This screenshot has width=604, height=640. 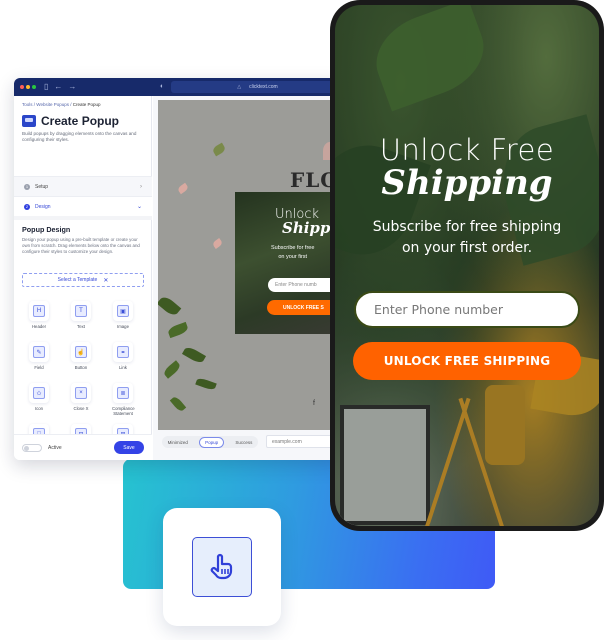 I want to click on hand-pointer-icon, so click(x=221, y=566).